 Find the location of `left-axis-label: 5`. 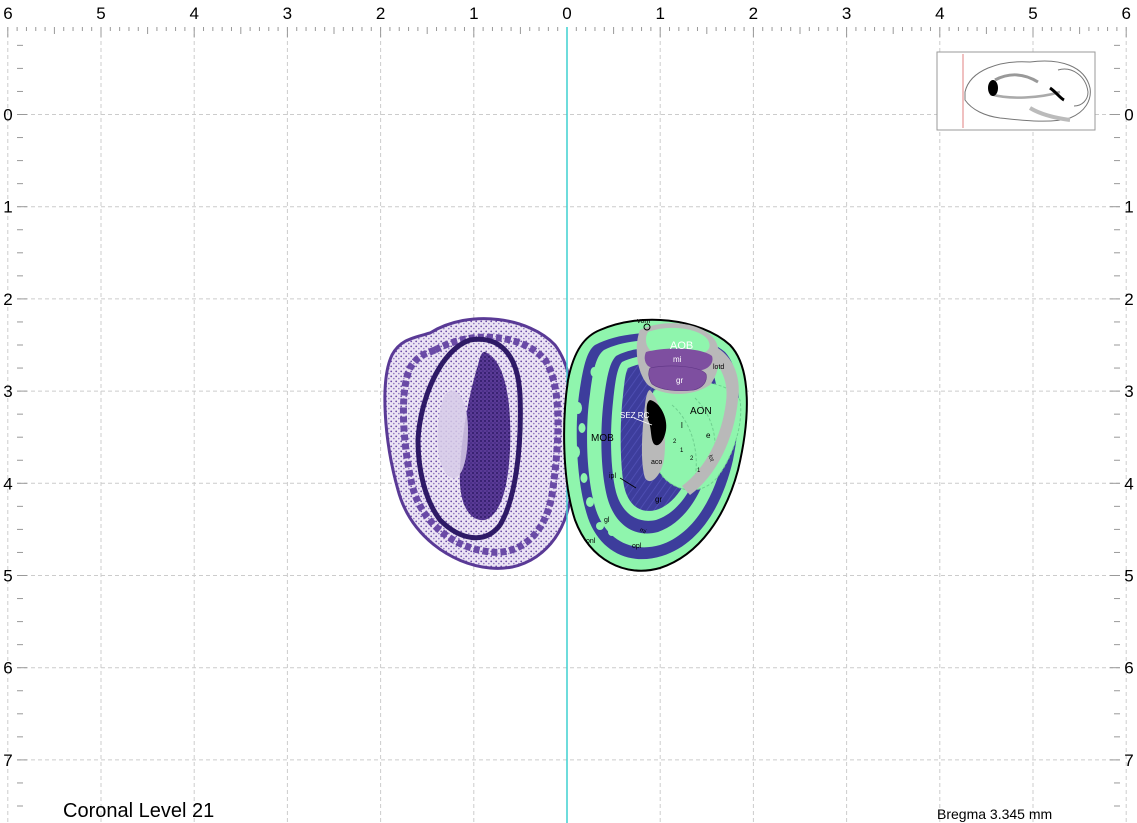

left-axis-label: 5 is located at coordinates (7, 576).